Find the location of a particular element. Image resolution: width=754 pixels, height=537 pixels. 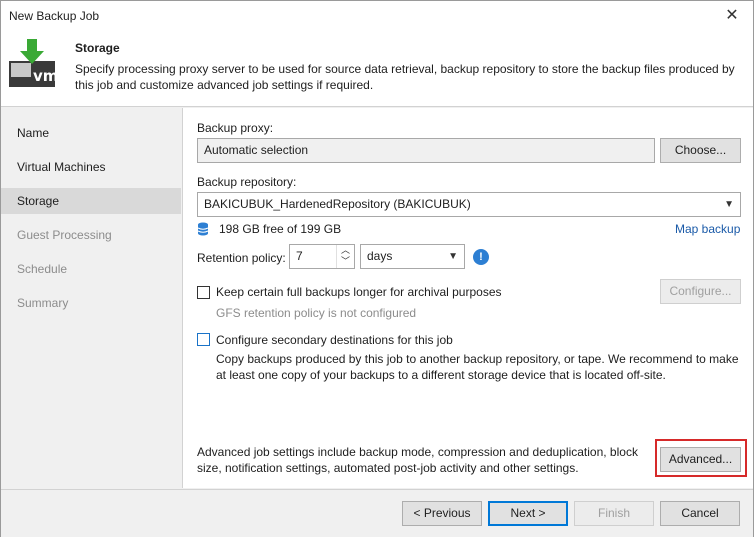

info-icon: ! is located at coordinates (481, 257).